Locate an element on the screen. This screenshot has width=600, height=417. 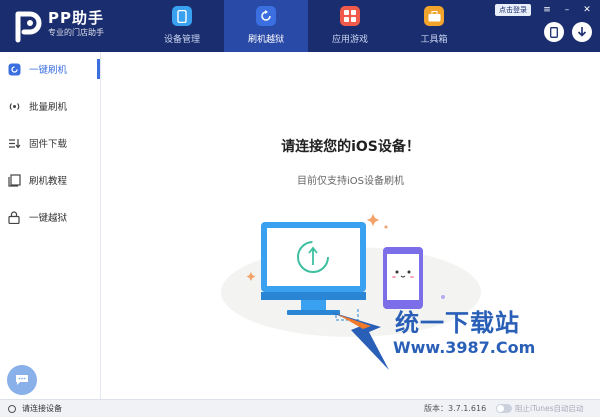
page-subtitle: 目前仅支持iOS设备刷机 is located at coordinates (350, 181).